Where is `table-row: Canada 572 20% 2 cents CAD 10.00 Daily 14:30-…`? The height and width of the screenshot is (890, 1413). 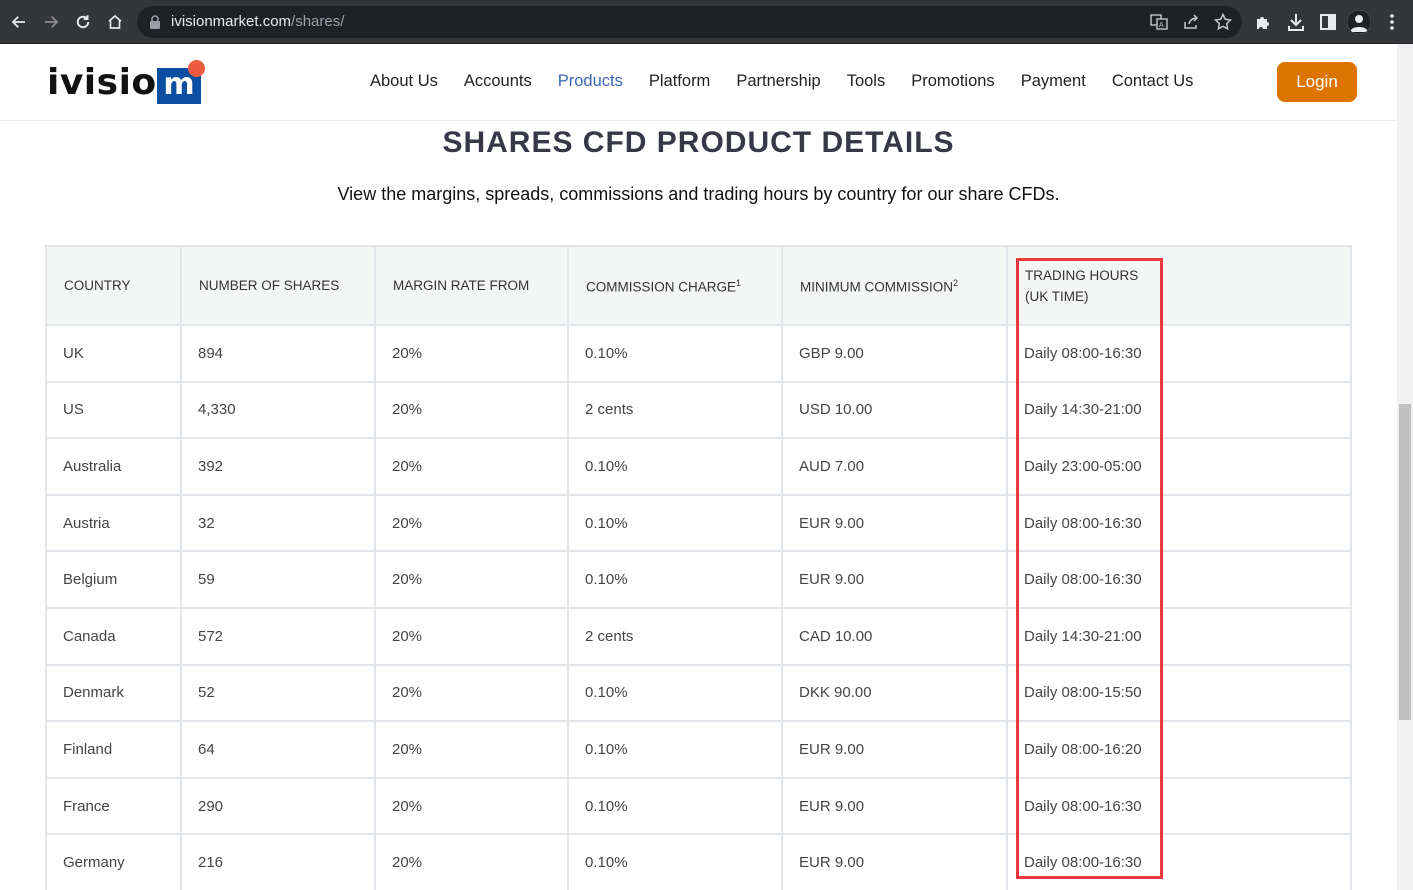 table-row: Canada 572 20% 2 cents CAD 10.00 Daily 14:30-… is located at coordinates (698, 636).